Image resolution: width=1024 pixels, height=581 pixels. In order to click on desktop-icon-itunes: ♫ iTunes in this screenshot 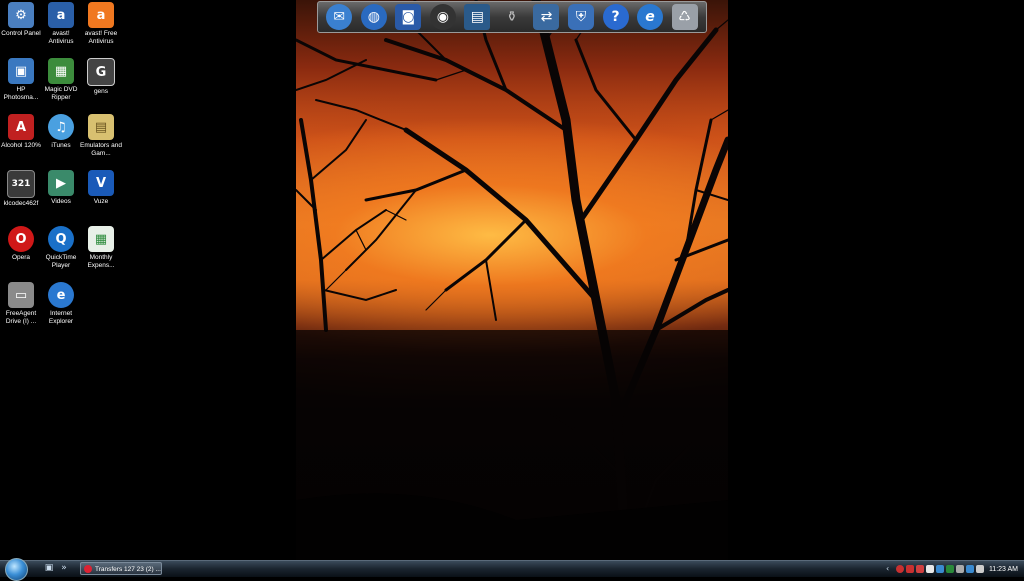, I will do `click(61, 132)`.